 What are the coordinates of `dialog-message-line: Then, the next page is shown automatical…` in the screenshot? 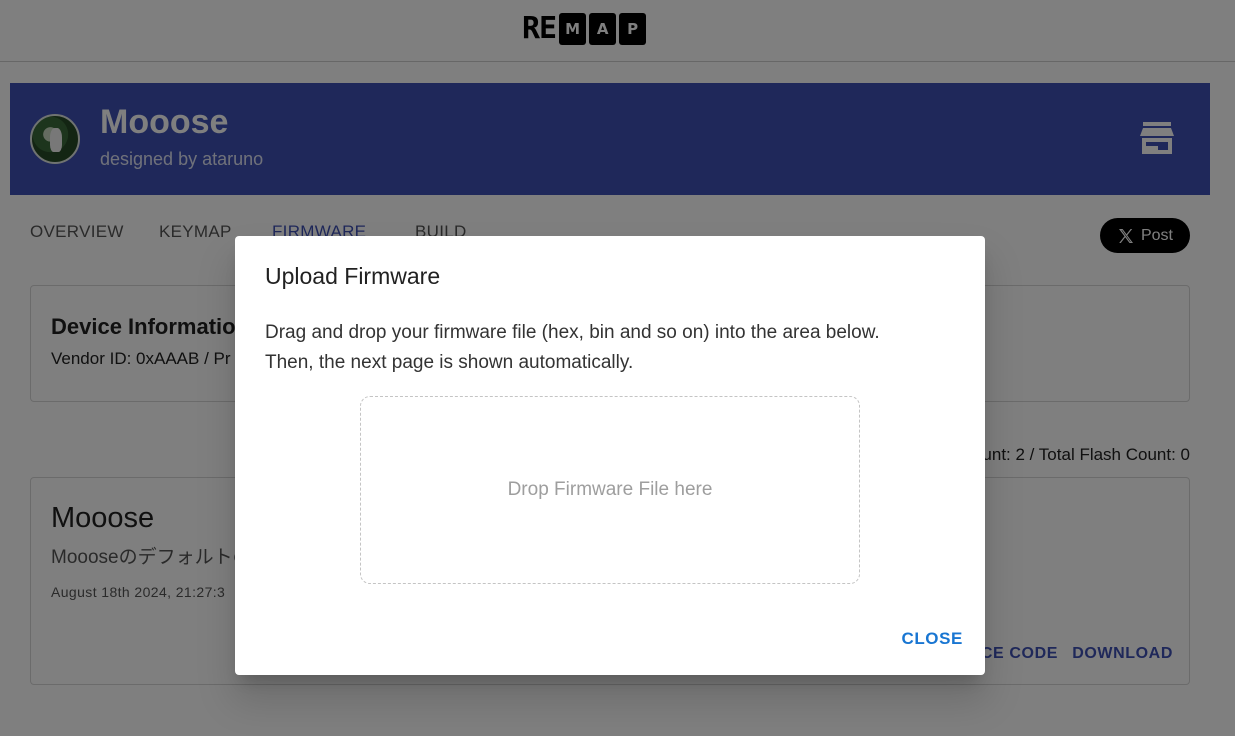 It's located at (449, 362).